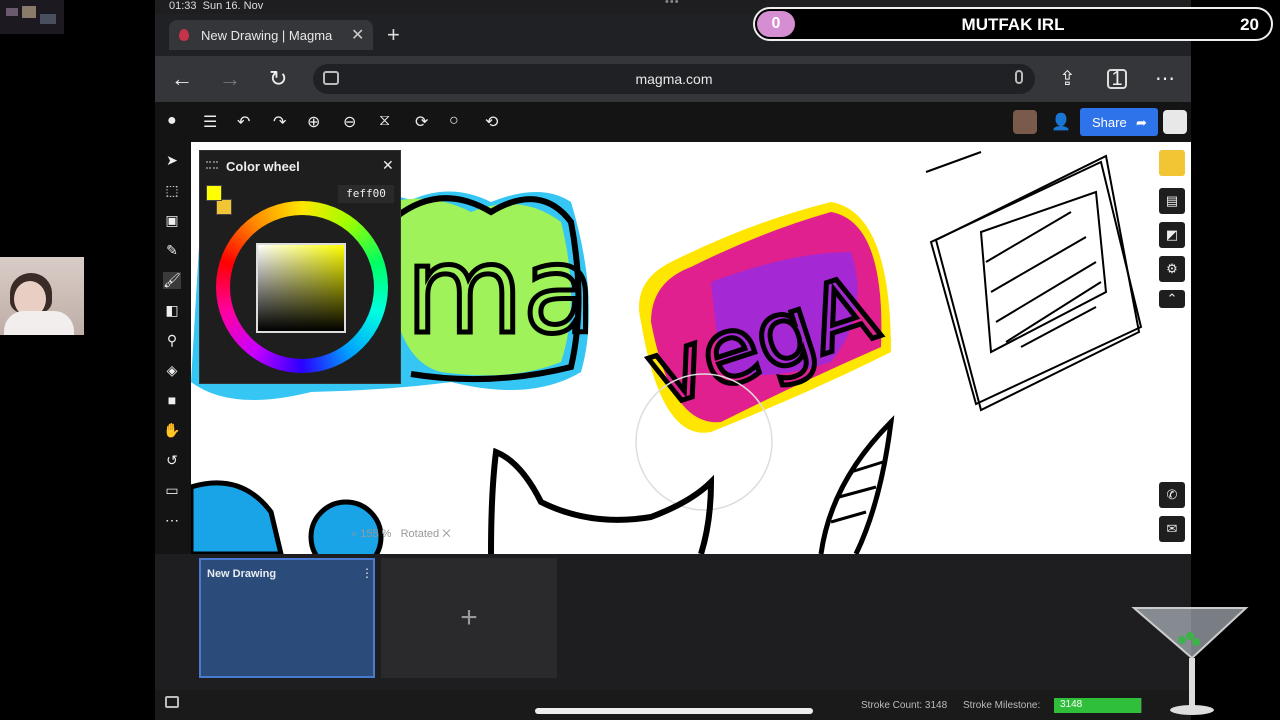  I want to click on drawing-card: New Drawing ⋮, so click(287, 618).